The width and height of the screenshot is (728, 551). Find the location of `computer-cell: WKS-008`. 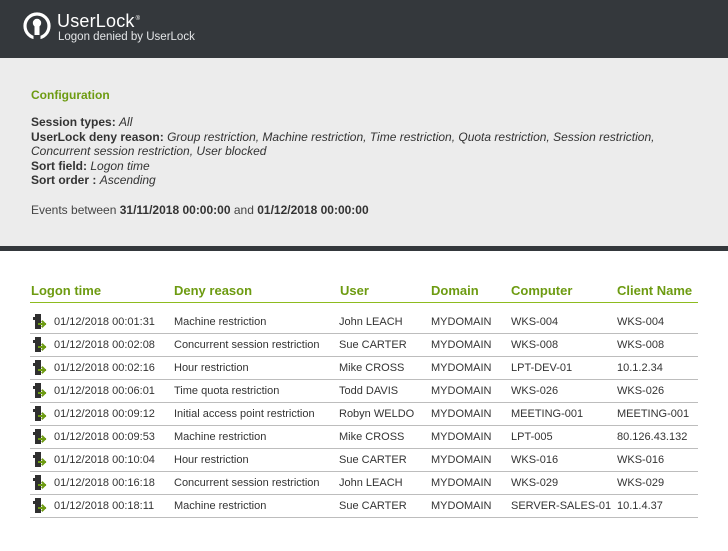

computer-cell: WKS-008 is located at coordinates (535, 345).